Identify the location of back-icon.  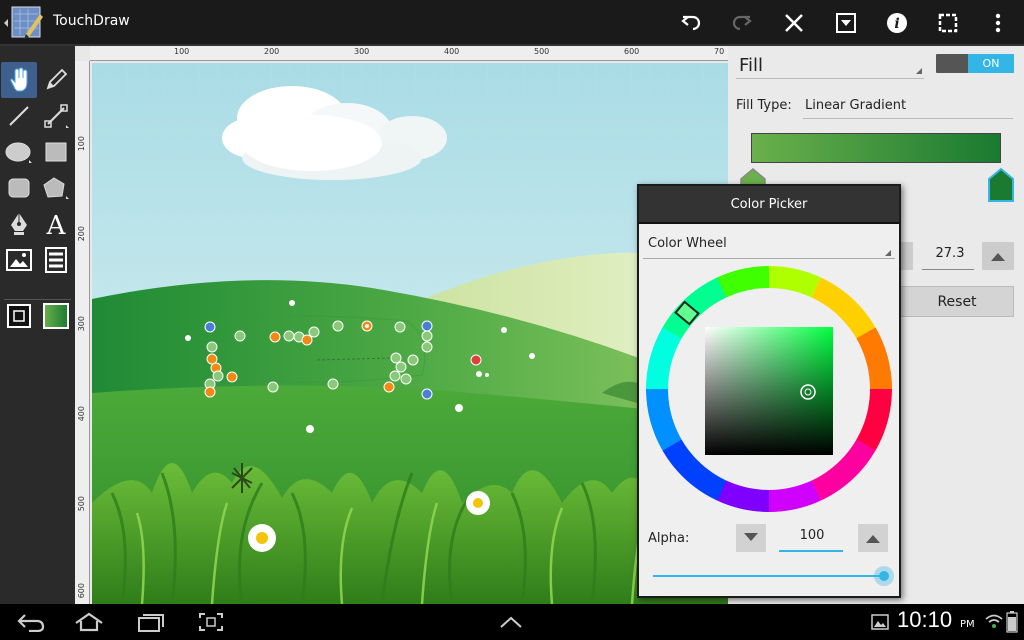
(31, 622).